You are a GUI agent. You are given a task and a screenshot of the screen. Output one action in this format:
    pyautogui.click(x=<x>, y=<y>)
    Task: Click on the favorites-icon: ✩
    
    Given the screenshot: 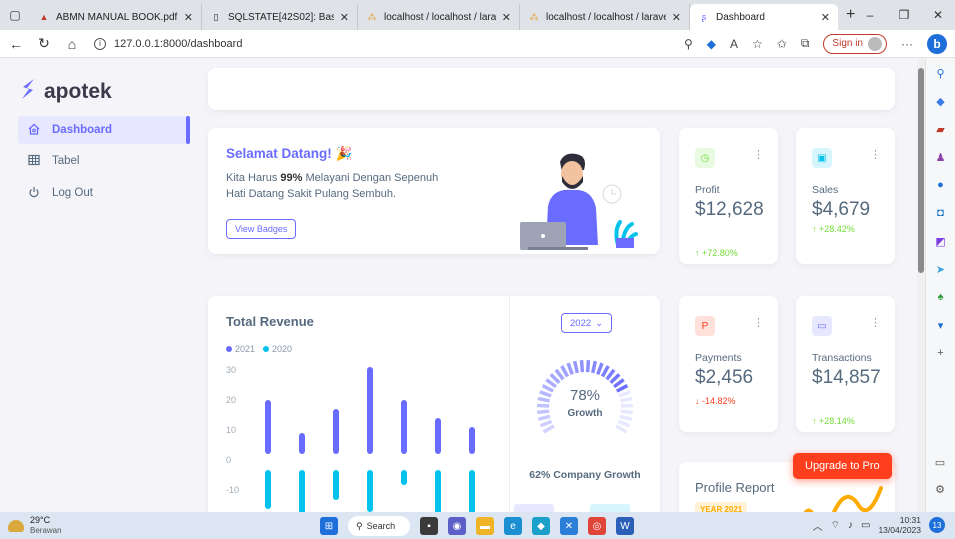 What is the action you would take?
    pyautogui.click(x=782, y=44)
    